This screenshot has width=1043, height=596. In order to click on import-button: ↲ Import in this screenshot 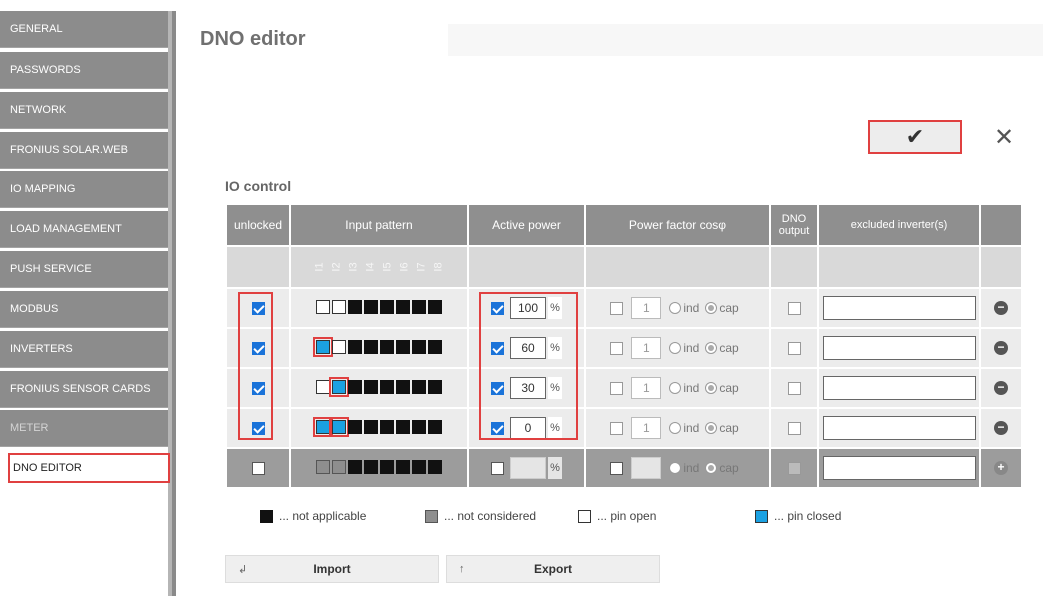, I will do `click(332, 569)`.